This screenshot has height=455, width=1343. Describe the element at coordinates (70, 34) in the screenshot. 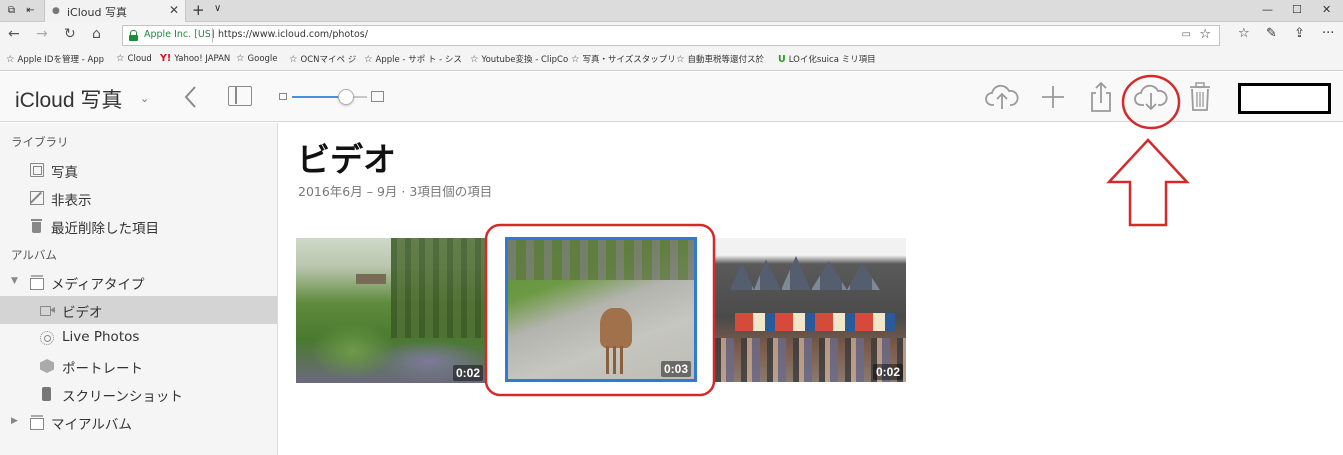

I see `refresh-icon: ↻` at that location.